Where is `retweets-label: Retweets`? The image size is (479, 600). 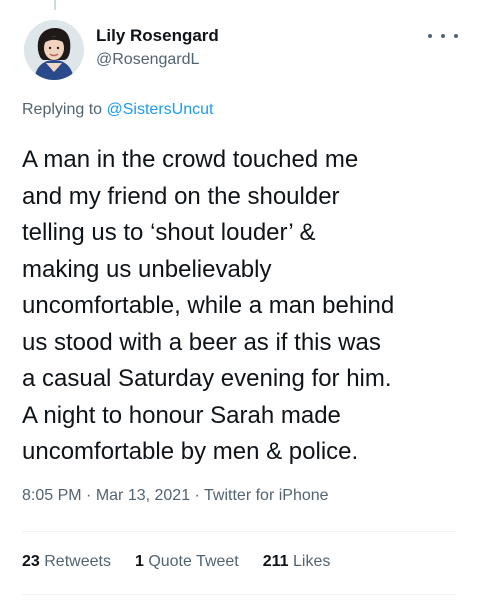
retweets-label: Retweets is located at coordinates (77, 561).